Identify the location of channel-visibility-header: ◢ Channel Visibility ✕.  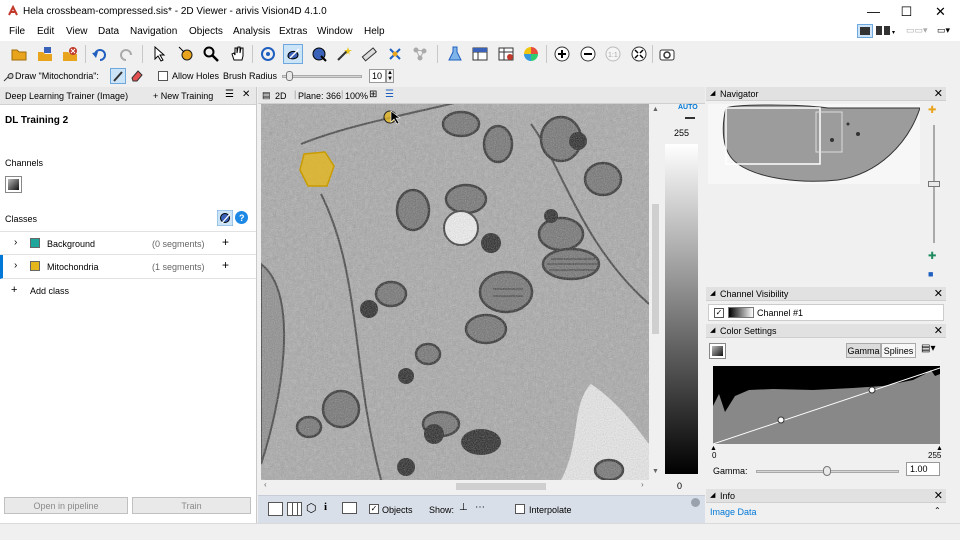
(826, 294).